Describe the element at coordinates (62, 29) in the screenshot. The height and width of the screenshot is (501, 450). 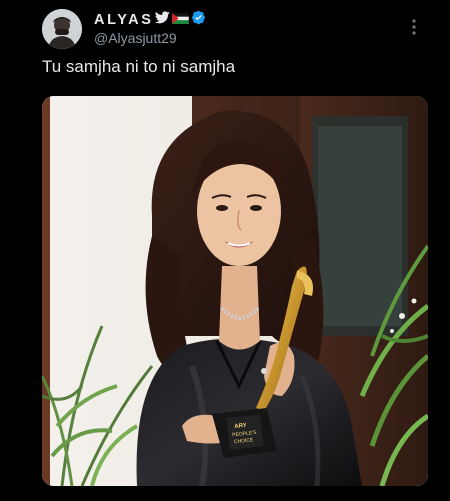
I see `avatar` at that location.